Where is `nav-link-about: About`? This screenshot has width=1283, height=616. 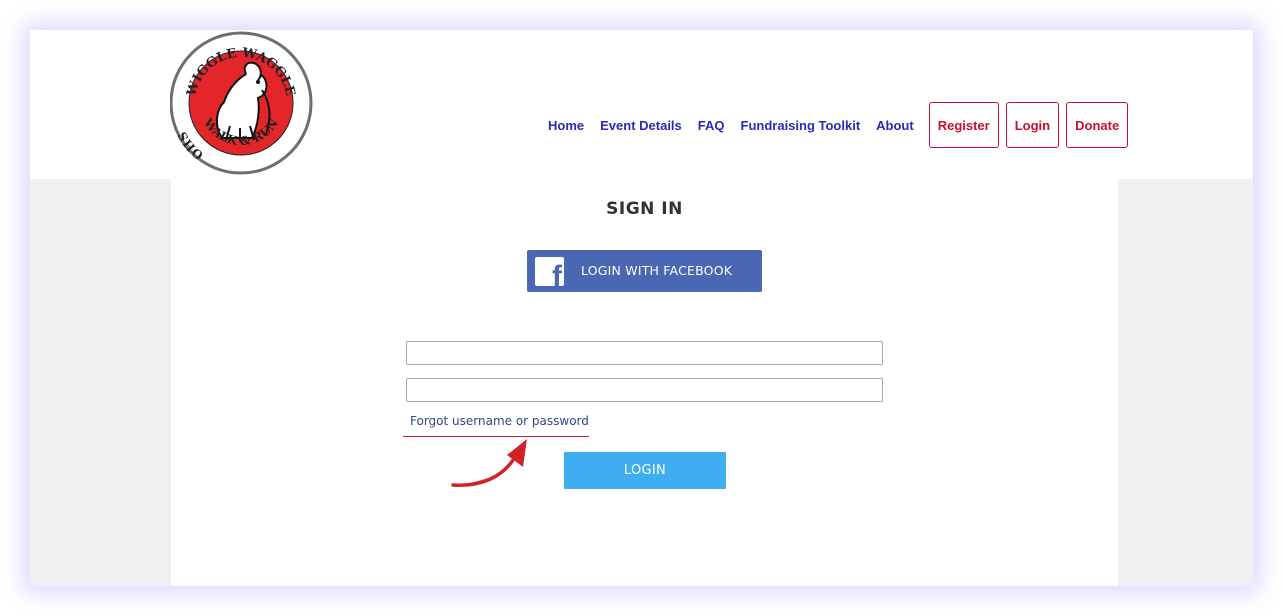
nav-link-about: About is located at coordinates (895, 125).